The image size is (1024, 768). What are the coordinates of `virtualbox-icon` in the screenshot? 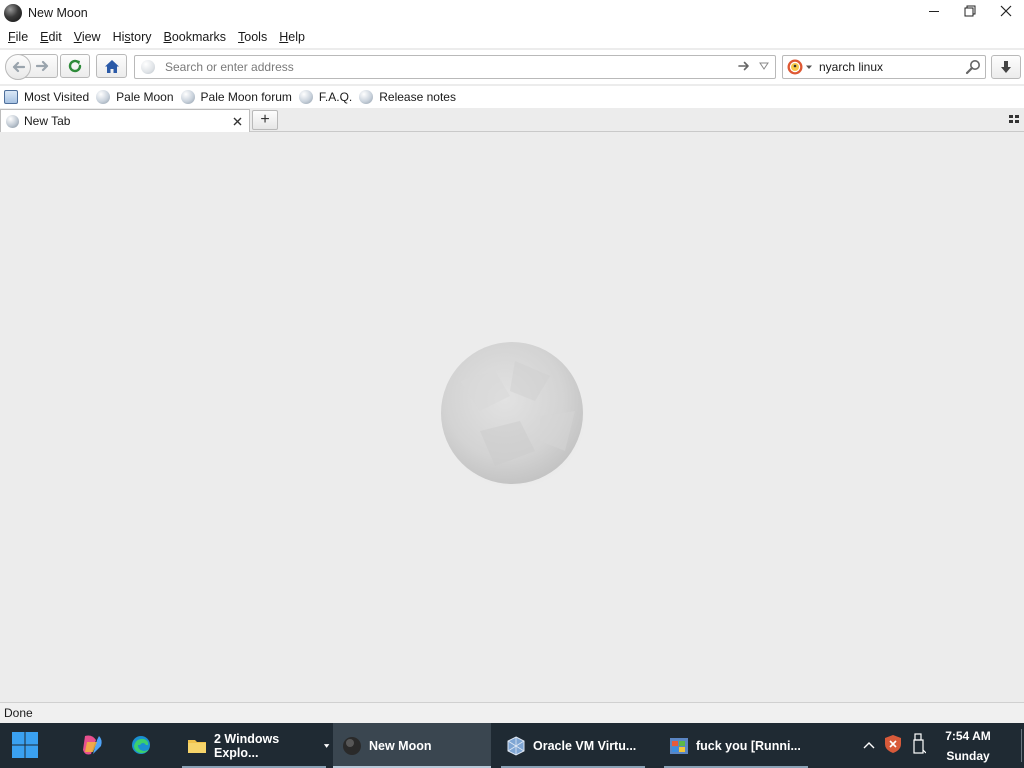 It's located at (516, 745).